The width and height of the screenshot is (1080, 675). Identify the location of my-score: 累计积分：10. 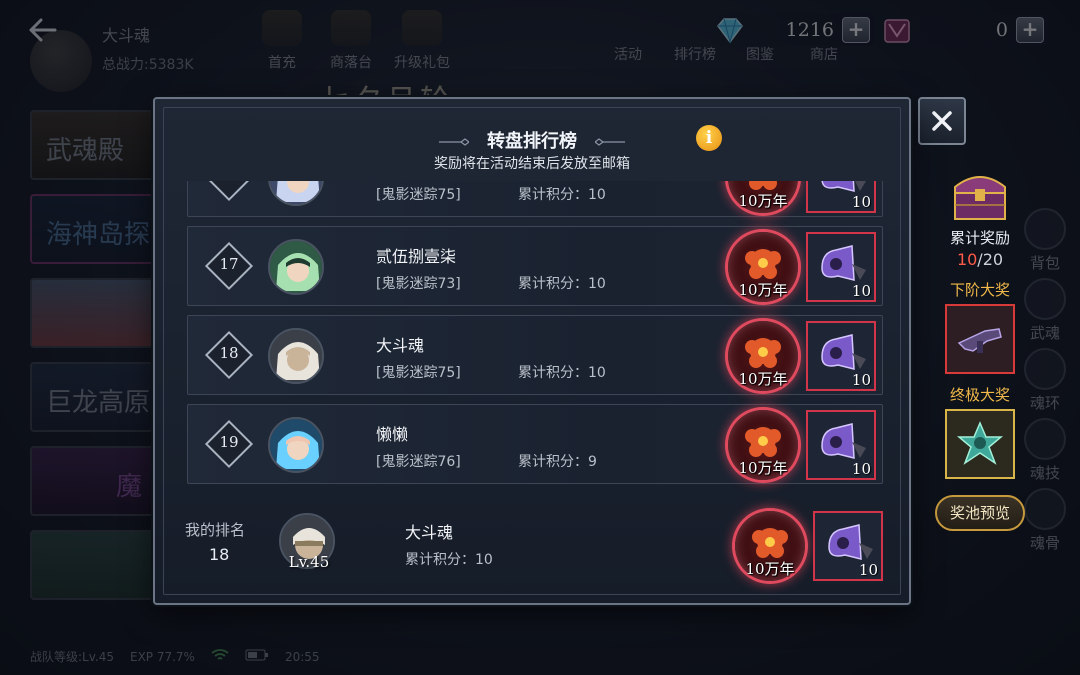
(449, 560).